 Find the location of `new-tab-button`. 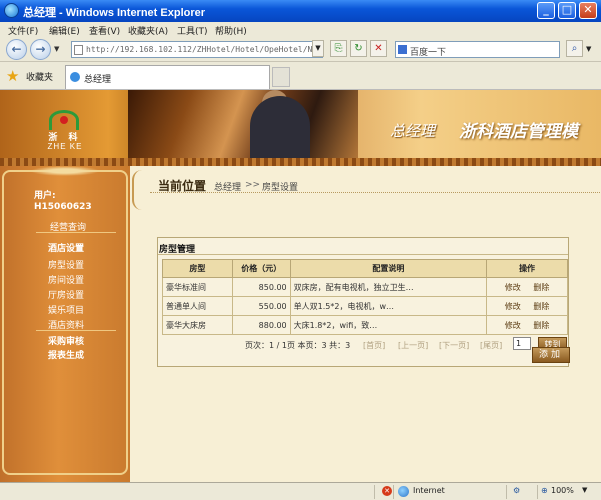

new-tab-button is located at coordinates (281, 77).